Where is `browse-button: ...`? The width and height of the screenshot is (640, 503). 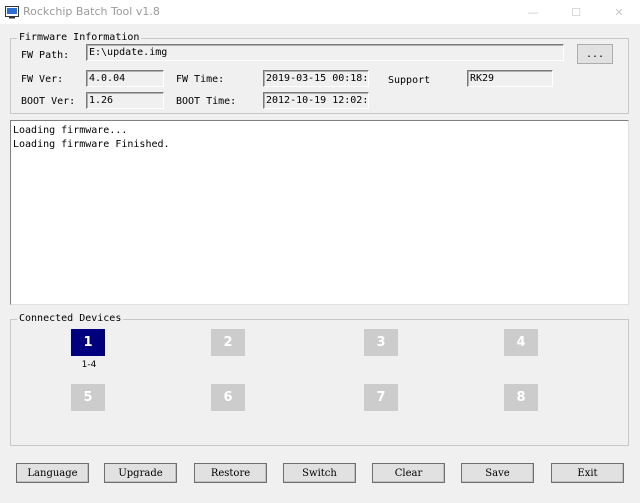 browse-button: ... is located at coordinates (595, 54).